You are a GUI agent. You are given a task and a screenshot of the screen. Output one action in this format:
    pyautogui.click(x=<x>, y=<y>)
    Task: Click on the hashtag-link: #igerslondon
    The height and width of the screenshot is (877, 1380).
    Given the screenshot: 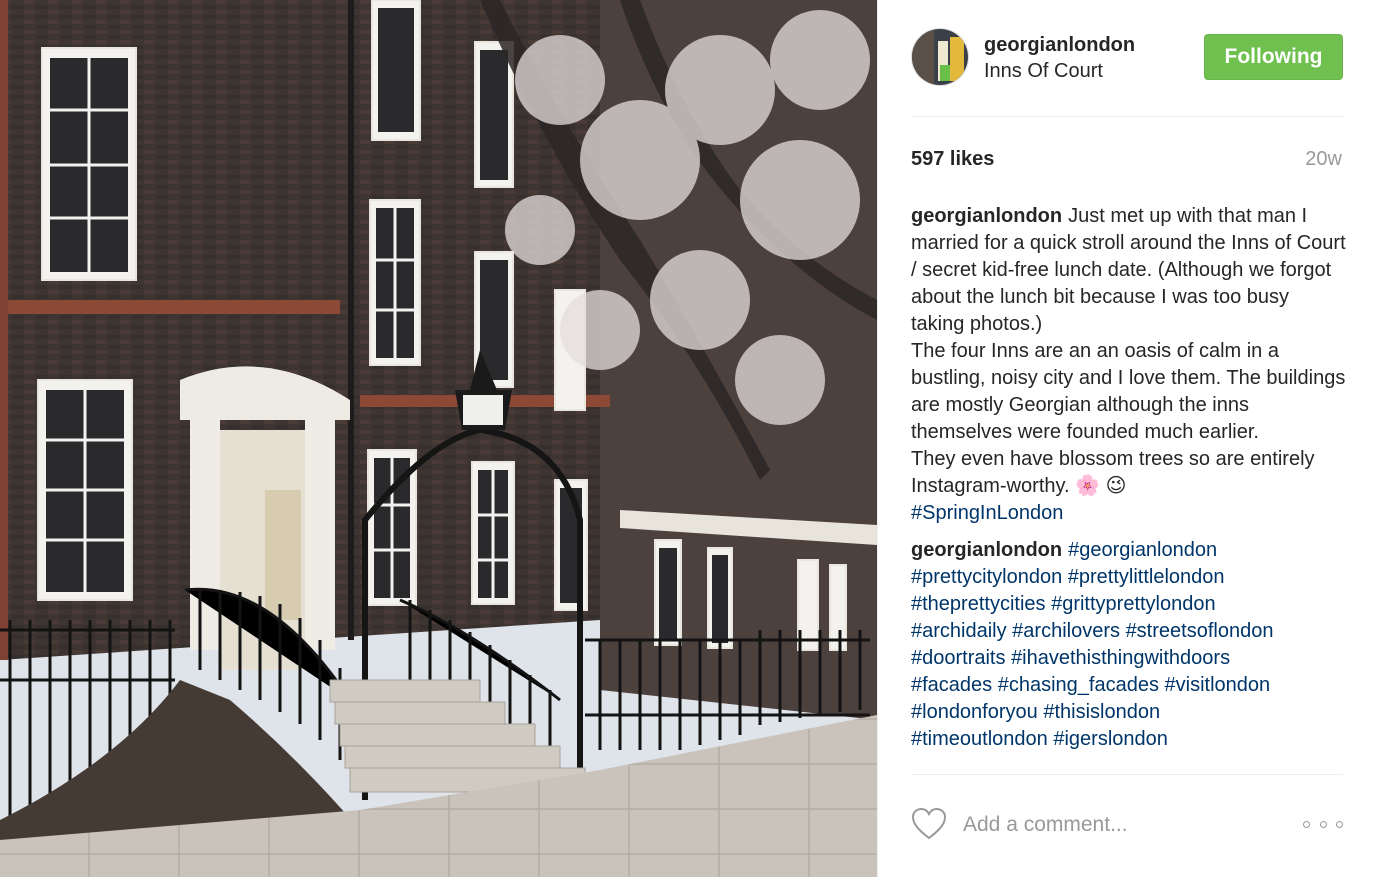 What is the action you would take?
    pyautogui.click(x=1110, y=739)
    